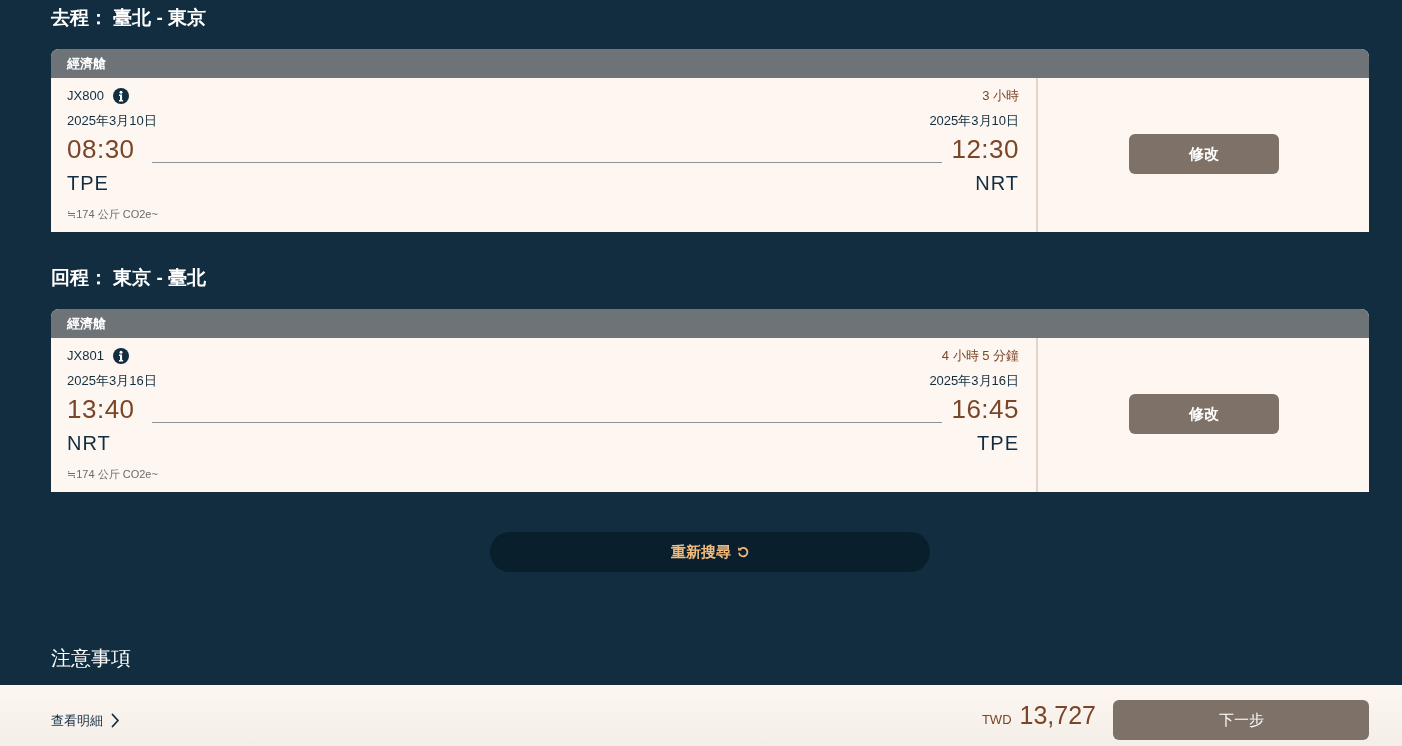  What do you see at coordinates (1241, 720) in the screenshot?
I see `next-button: 下一步` at bounding box center [1241, 720].